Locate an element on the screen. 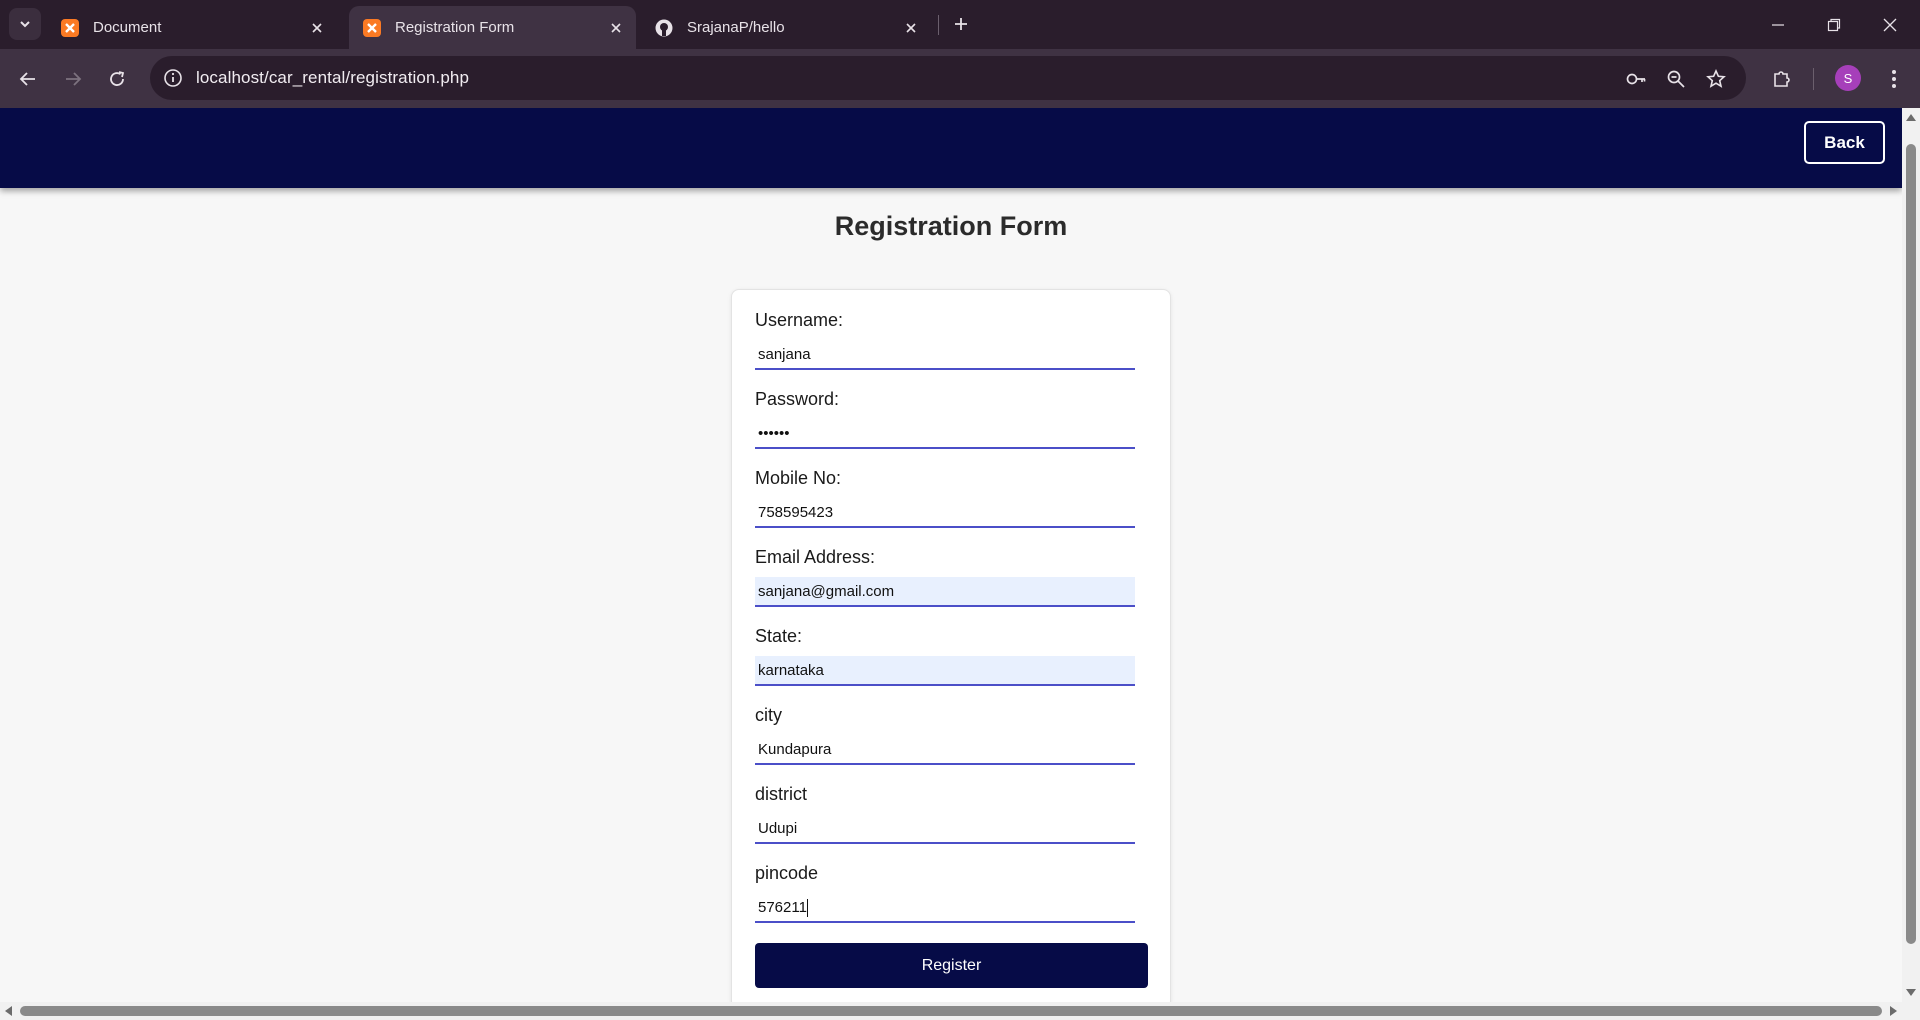  arrow-right-icon is located at coordinates (74, 79).